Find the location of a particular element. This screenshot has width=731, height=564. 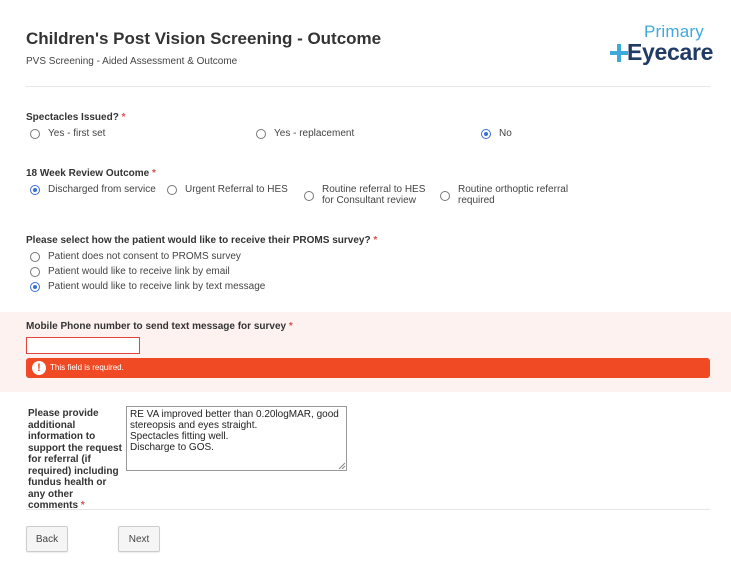

plus-icon is located at coordinates (619, 53).